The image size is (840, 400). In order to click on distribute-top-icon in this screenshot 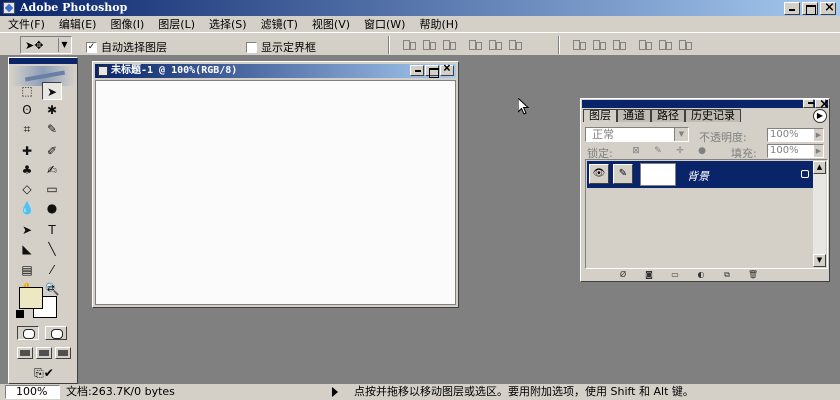, I will do `click(579, 44)`.